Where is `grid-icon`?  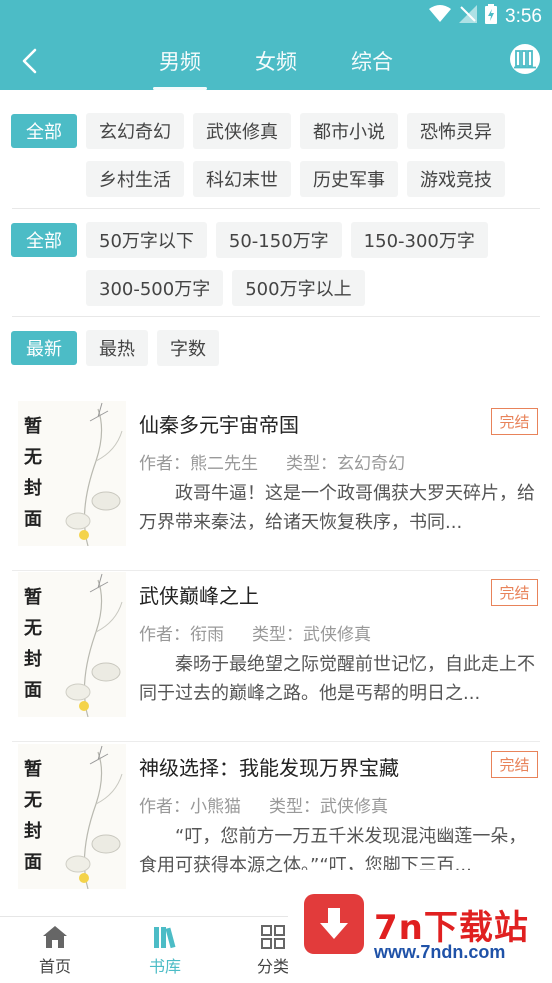
grid-icon is located at coordinates (273, 937).